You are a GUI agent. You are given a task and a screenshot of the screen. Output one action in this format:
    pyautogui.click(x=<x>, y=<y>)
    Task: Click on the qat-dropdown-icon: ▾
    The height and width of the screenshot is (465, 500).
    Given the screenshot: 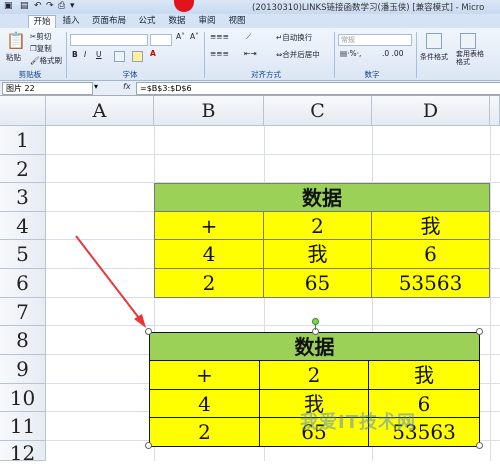 What is the action you would take?
    pyautogui.click(x=72, y=6)
    